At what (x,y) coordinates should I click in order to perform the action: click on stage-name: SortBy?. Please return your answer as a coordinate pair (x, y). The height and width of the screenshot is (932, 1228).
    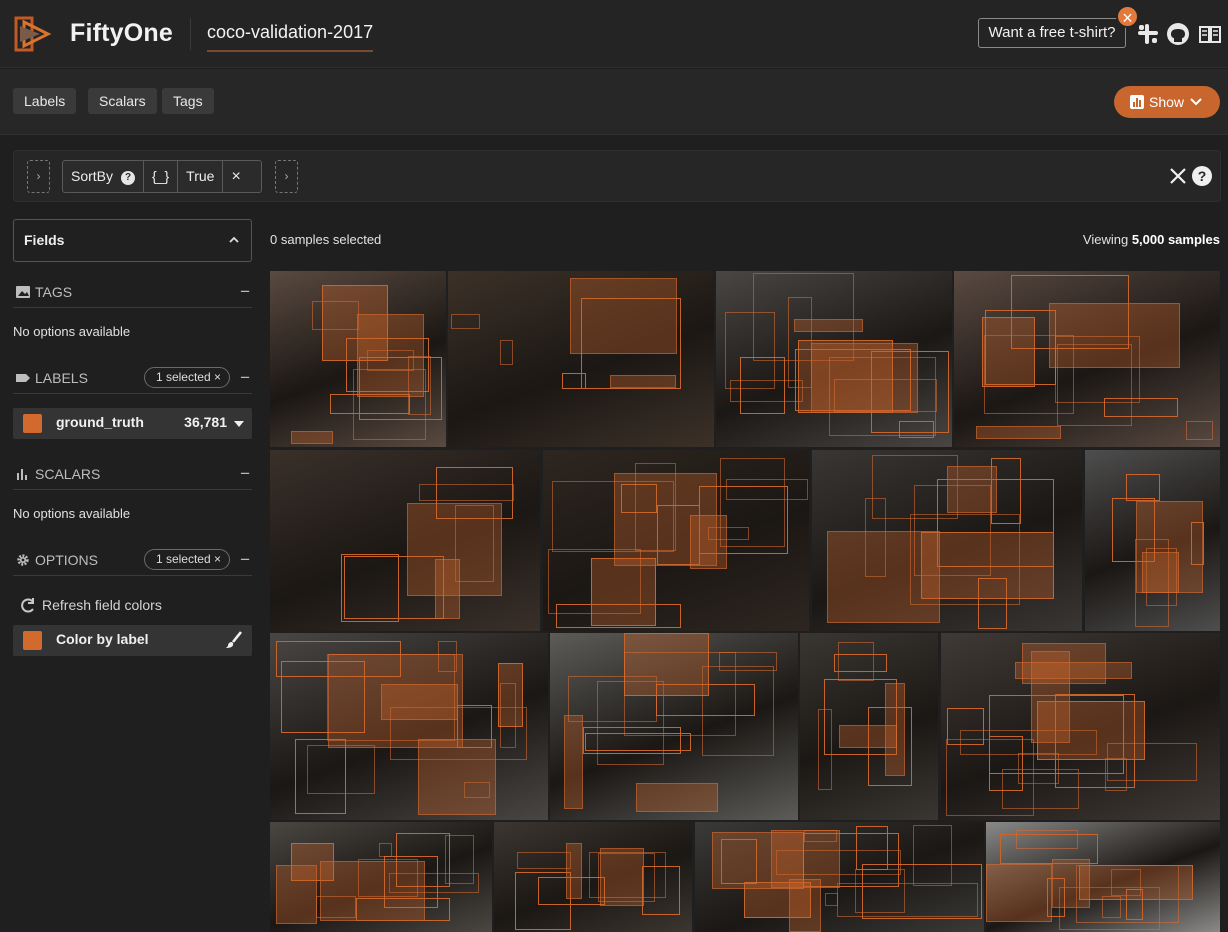
    Looking at the image, I should click on (104, 176).